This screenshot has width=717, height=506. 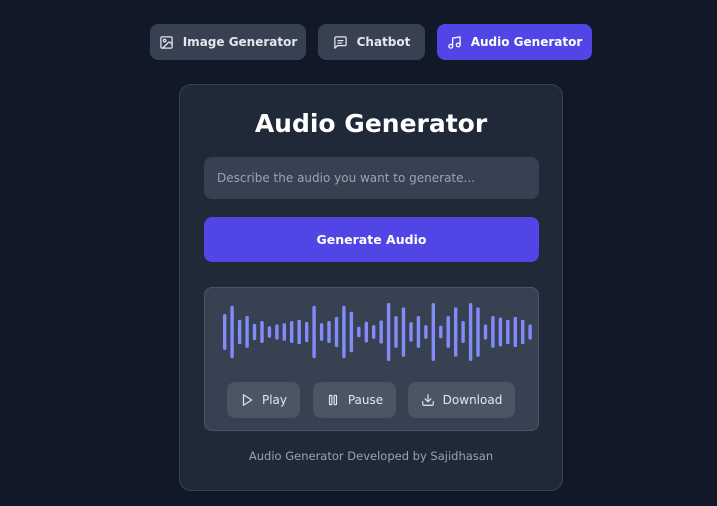 What do you see at coordinates (240, 42) in the screenshot?
I see `tab-label: Image Generator` at bounding box center [240, 42].